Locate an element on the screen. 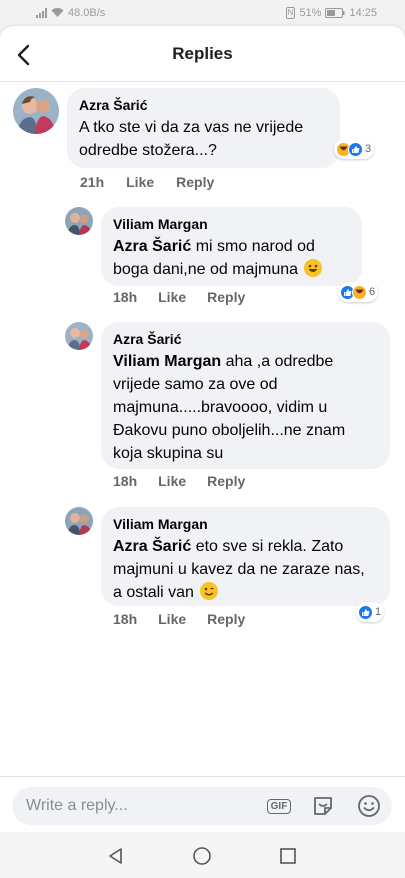 The height and width of the screenshot is (878, 405). reaction-count: 3 is located at coordinates (368, 149).